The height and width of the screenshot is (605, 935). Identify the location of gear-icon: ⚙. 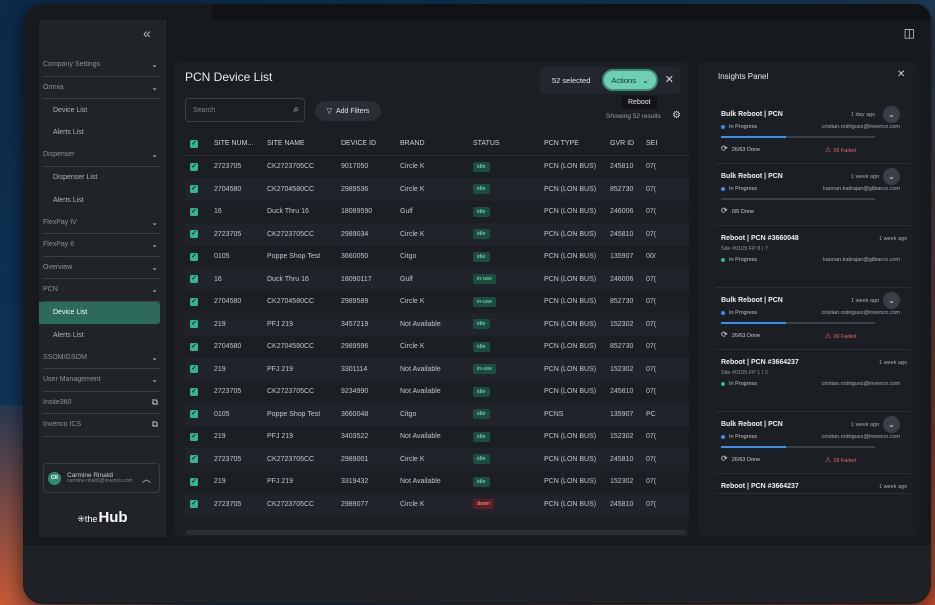
(676, 115).